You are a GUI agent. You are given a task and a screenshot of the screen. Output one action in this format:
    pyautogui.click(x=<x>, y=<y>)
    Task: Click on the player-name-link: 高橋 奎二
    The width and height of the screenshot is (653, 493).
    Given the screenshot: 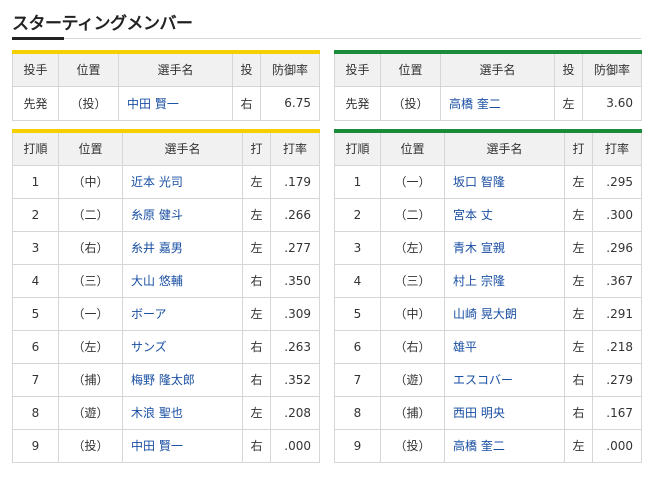 What is the action you would take?
    pyautogui.click(x=504, y=445)
    